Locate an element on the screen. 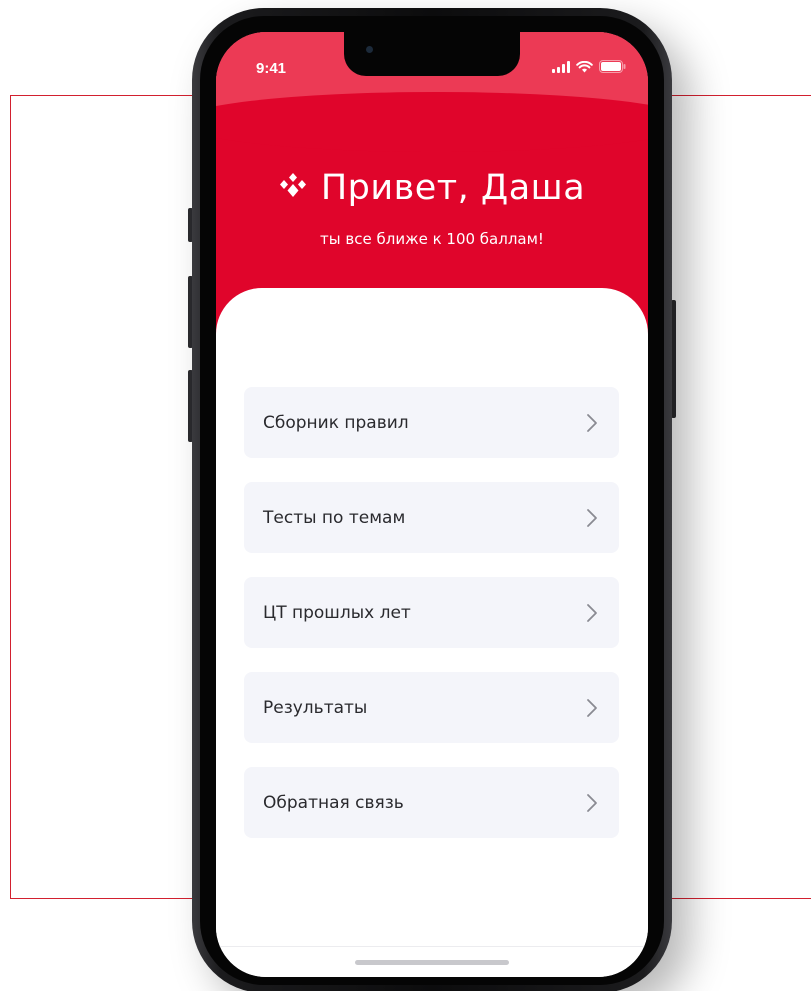  greeting-title: Привет, Даша is located at coordinates (432, 188).